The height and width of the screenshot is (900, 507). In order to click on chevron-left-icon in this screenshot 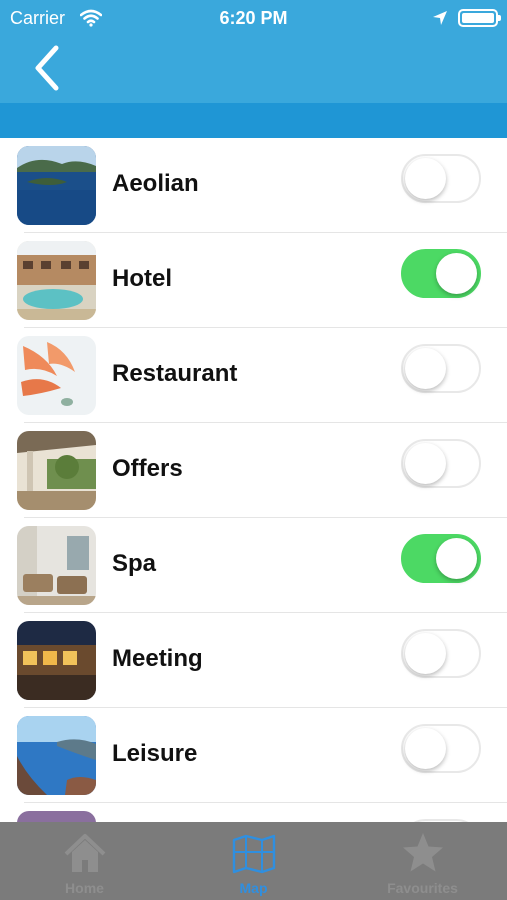, I will do `click(47, 68)`.